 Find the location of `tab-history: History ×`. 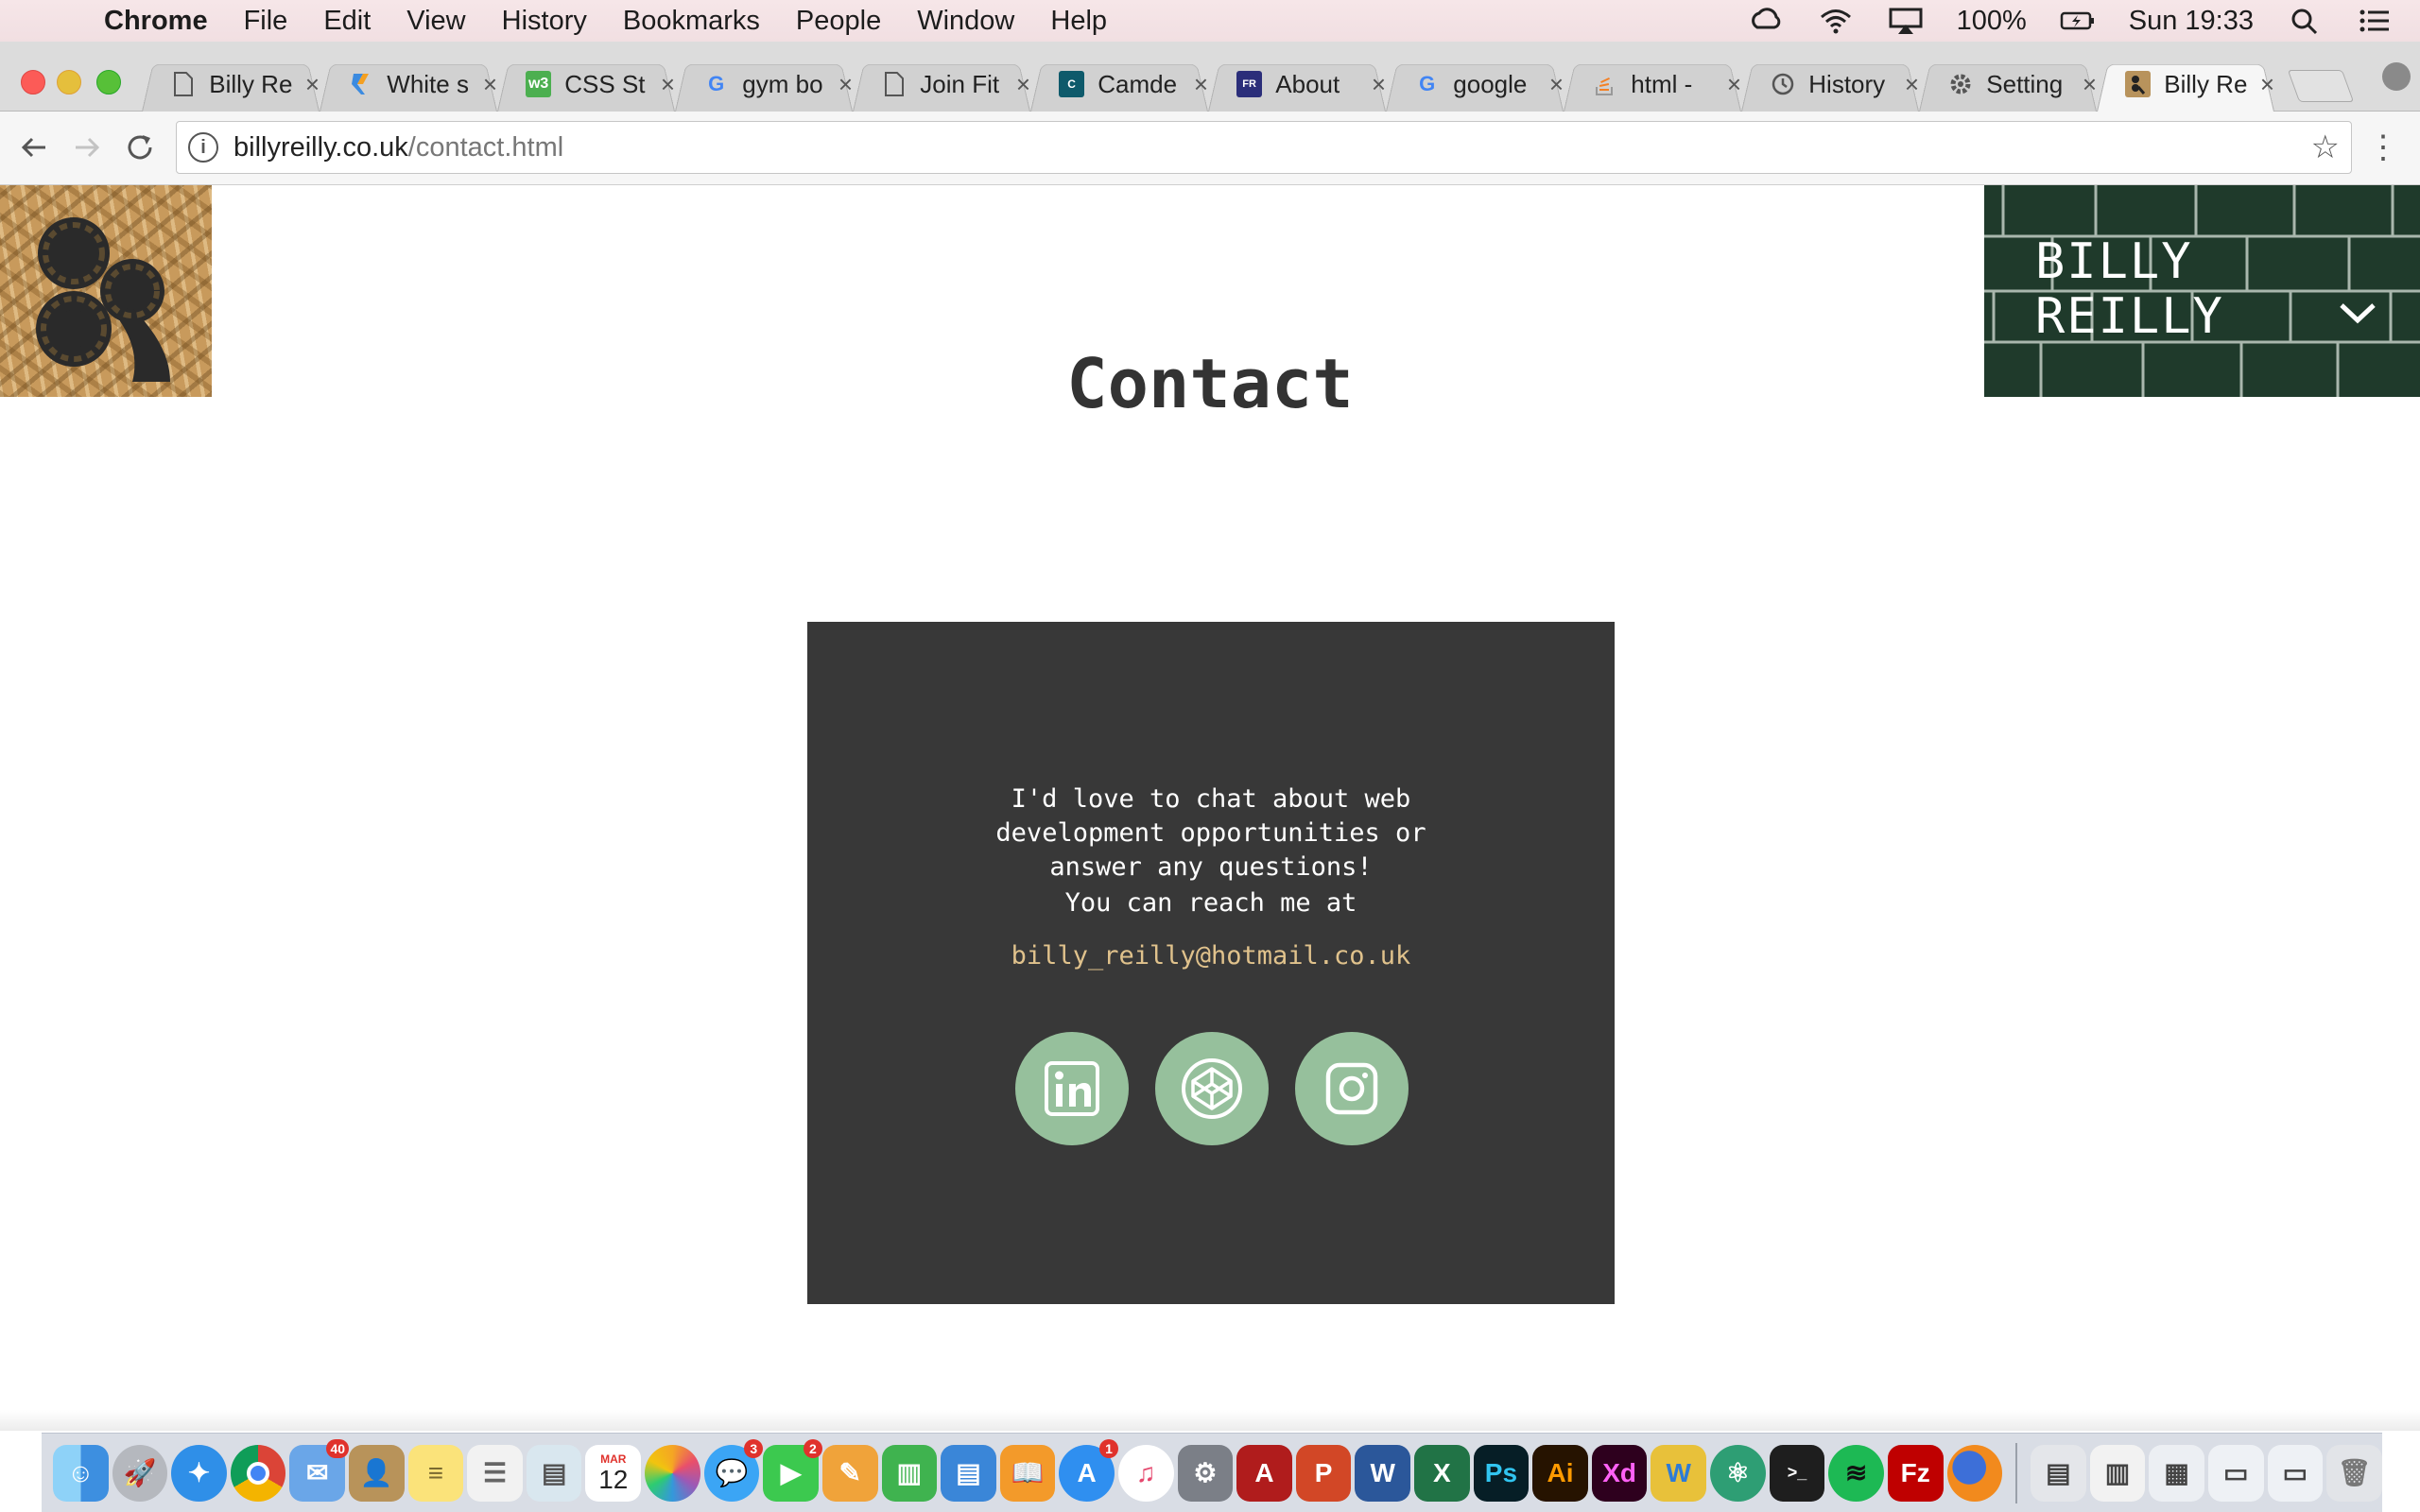

tab-history: History × is located at coordinates (1830, 84).